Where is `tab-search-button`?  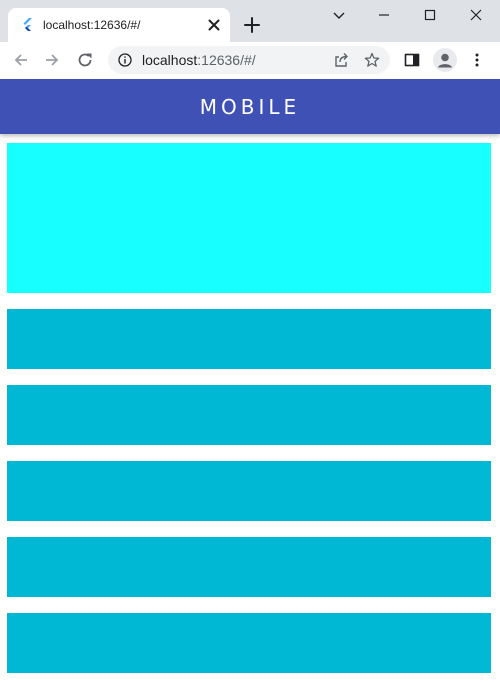
tab-search-button is located at coordinates (339, 15).